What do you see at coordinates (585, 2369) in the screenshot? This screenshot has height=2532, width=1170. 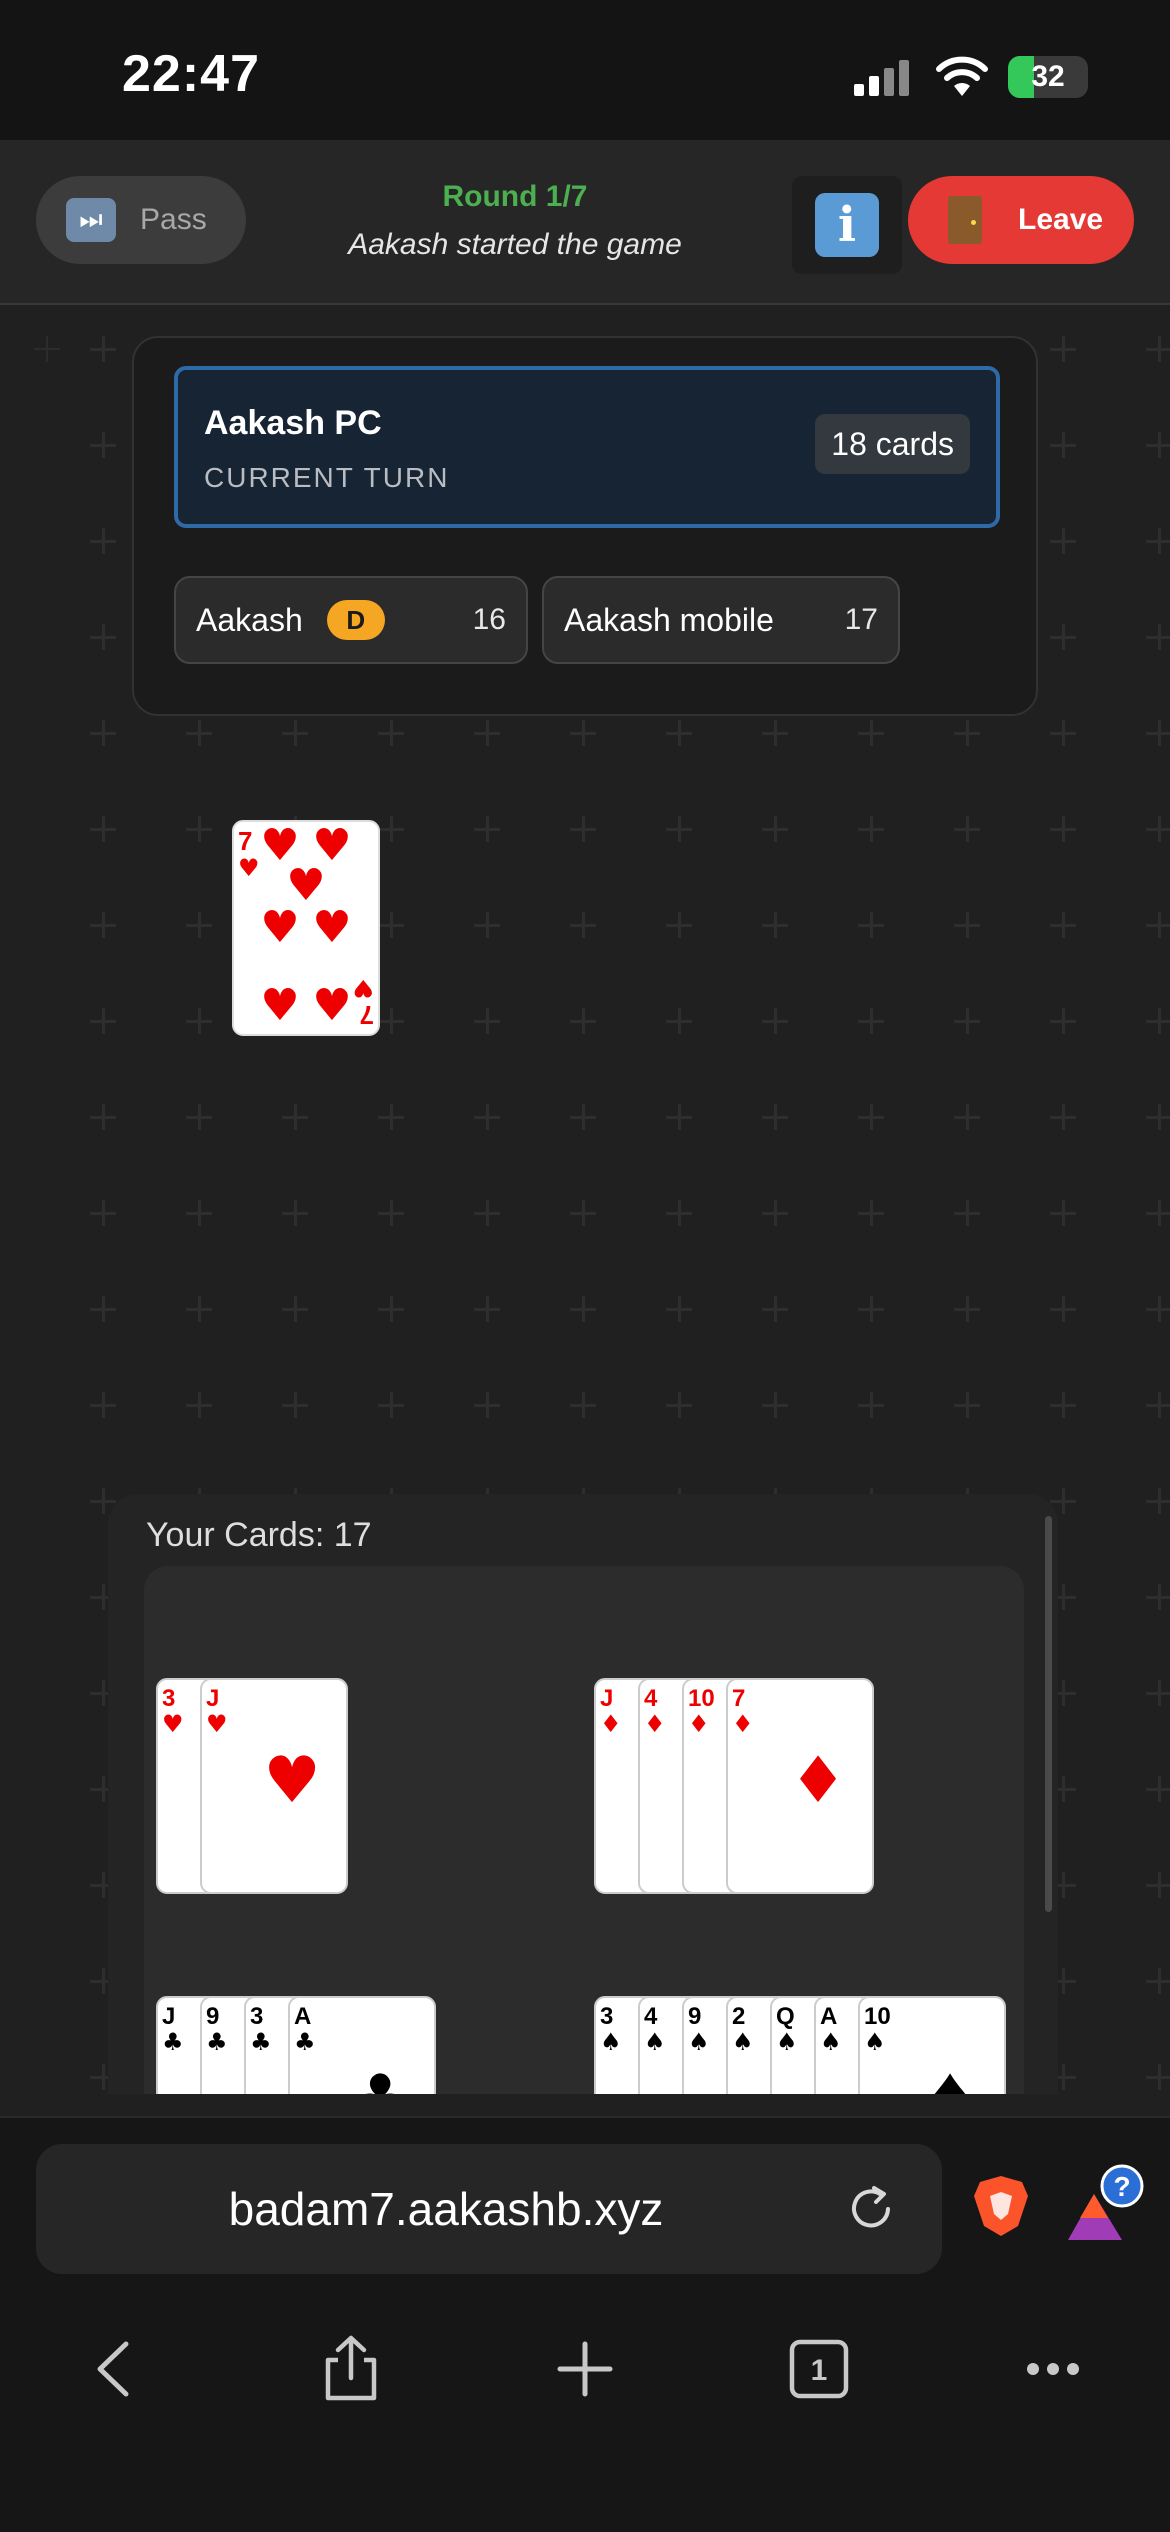 I see `new-tab-icon` at bounding box center [585, 2369].